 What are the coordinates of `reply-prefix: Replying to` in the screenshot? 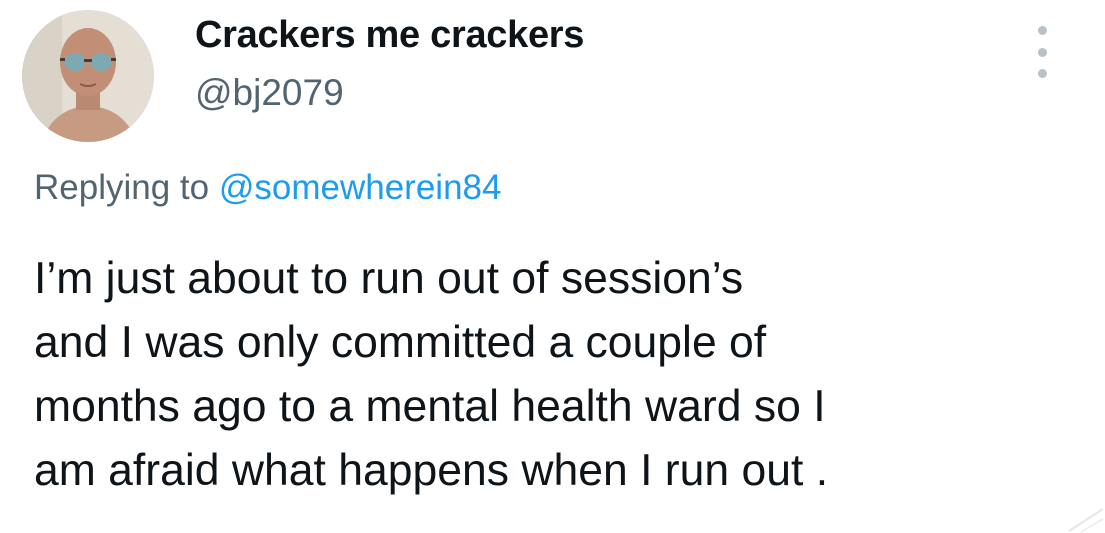 It's located at (122, 187).